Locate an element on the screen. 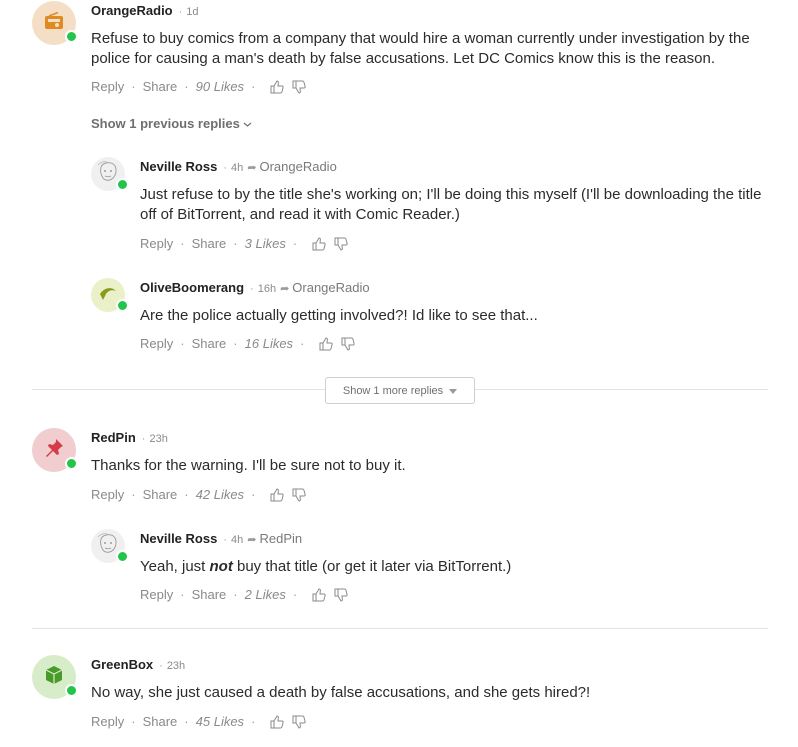  comment-time: 1d is located at coordinates (192, 12).